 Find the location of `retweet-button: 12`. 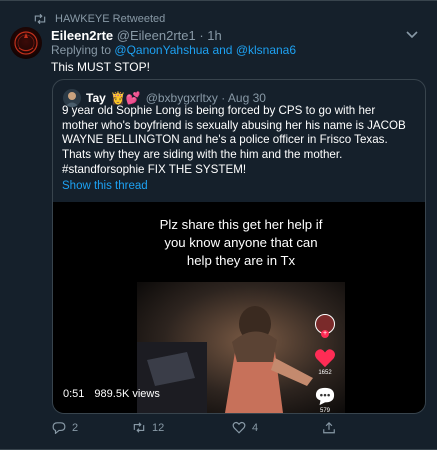

retweet-button: 12 is located at coordinates (182, 427).